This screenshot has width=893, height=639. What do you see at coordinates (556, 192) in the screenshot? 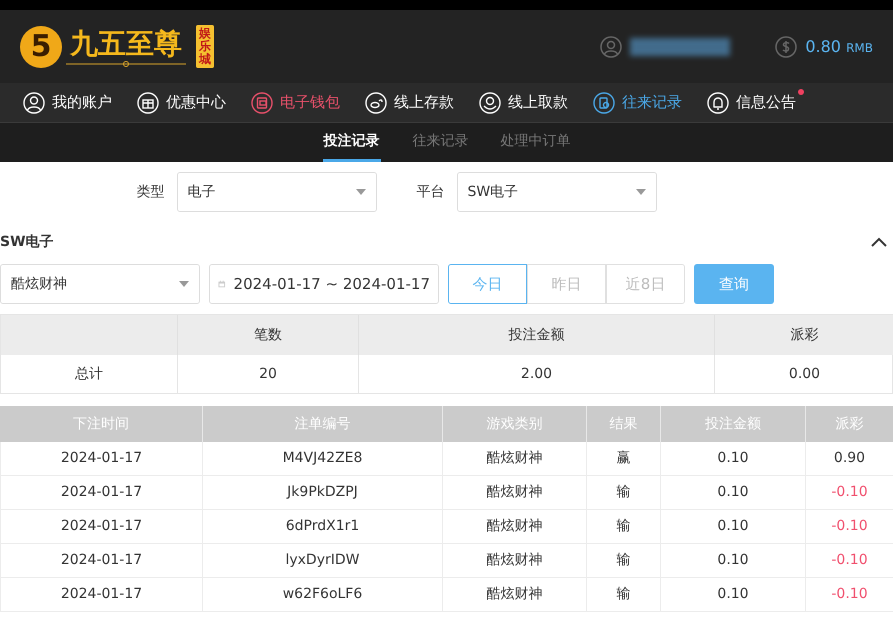
I see `filter-select: SW电子` at bounding box center [556, 192].